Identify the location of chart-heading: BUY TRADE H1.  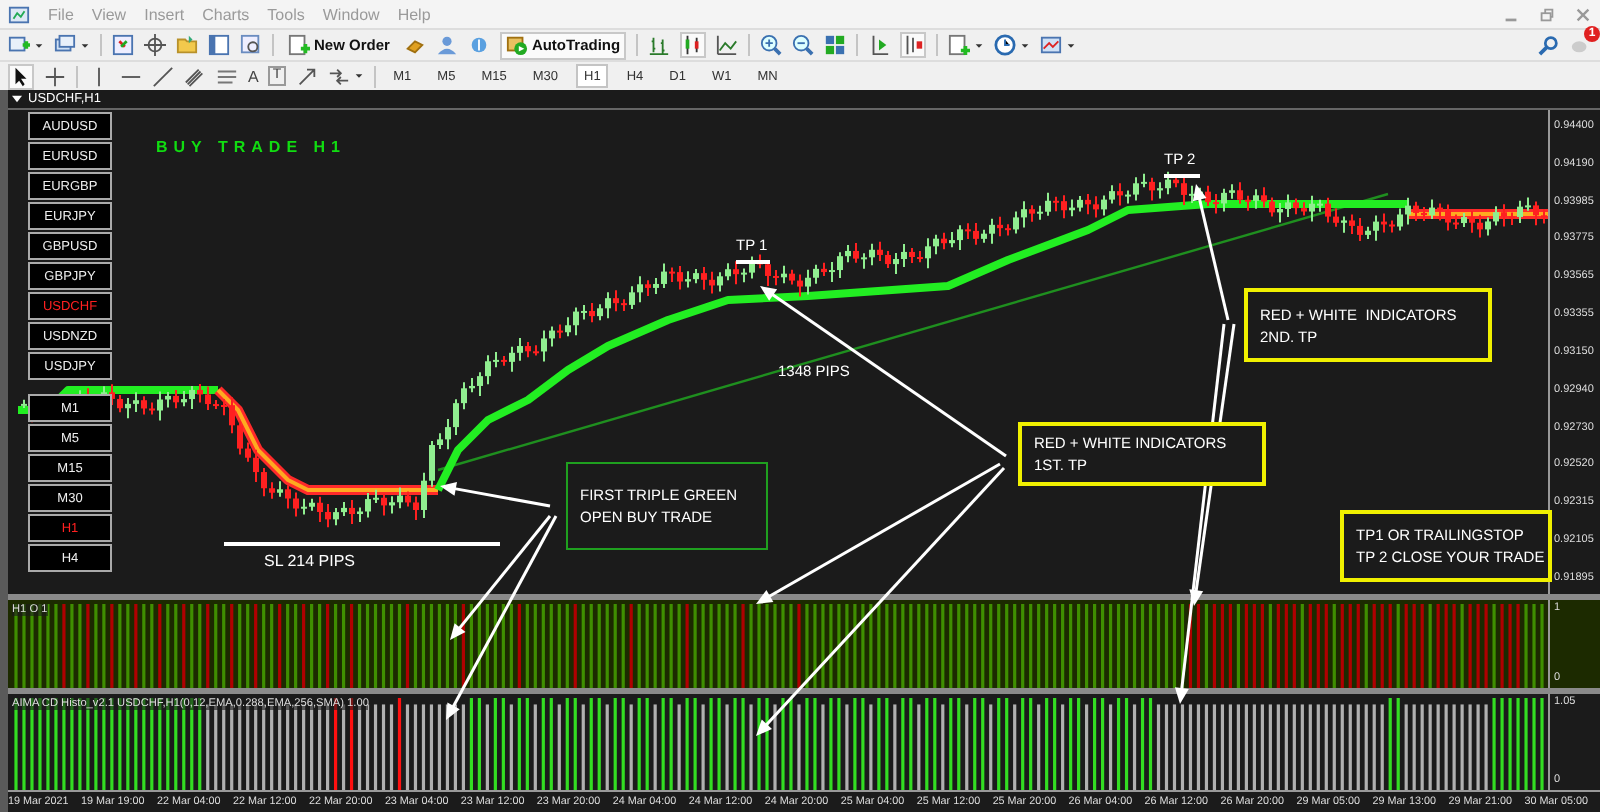
(251, 147).